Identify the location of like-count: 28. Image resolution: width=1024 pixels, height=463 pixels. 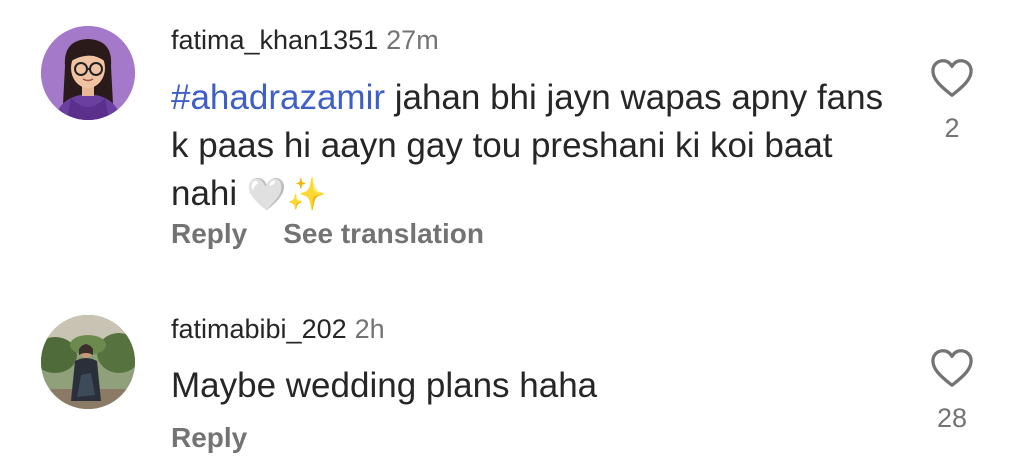
(952, 418).